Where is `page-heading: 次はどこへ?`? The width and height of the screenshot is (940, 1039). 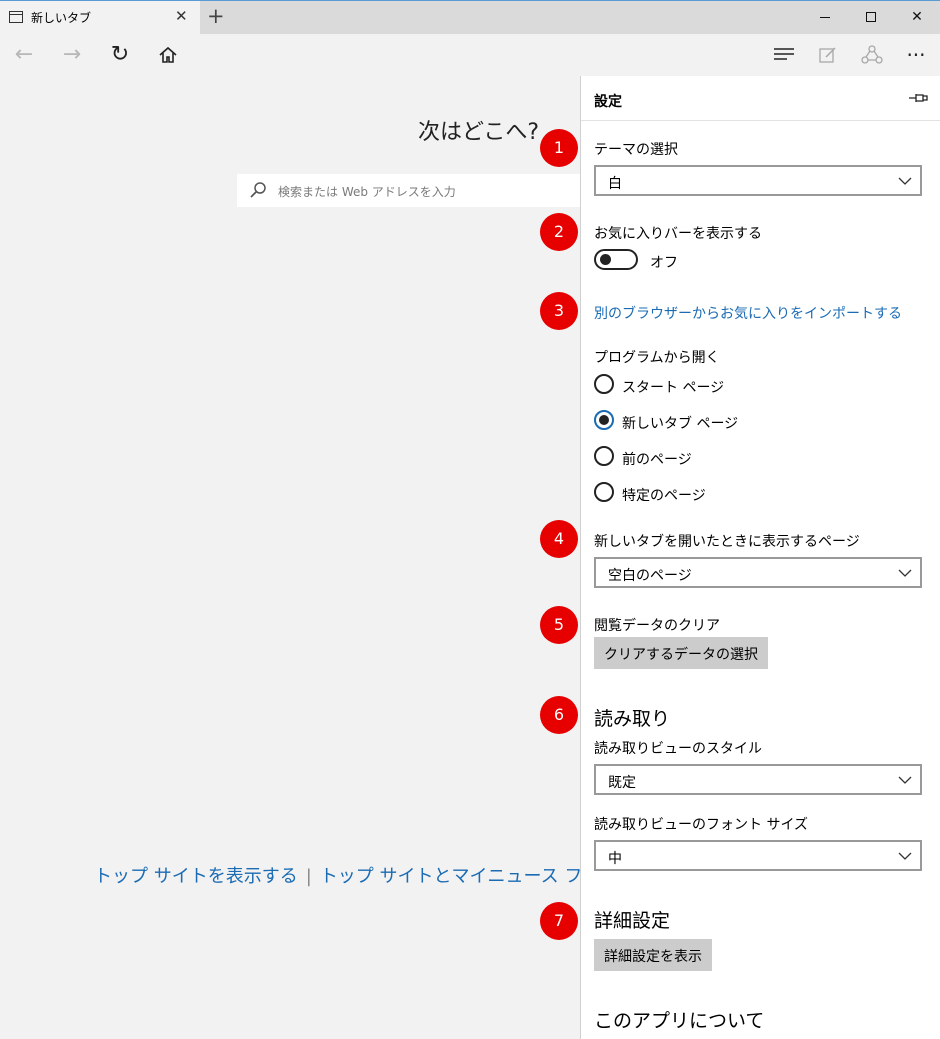
page-heading: 次はどこへ? is located at coordinates (479, 132).